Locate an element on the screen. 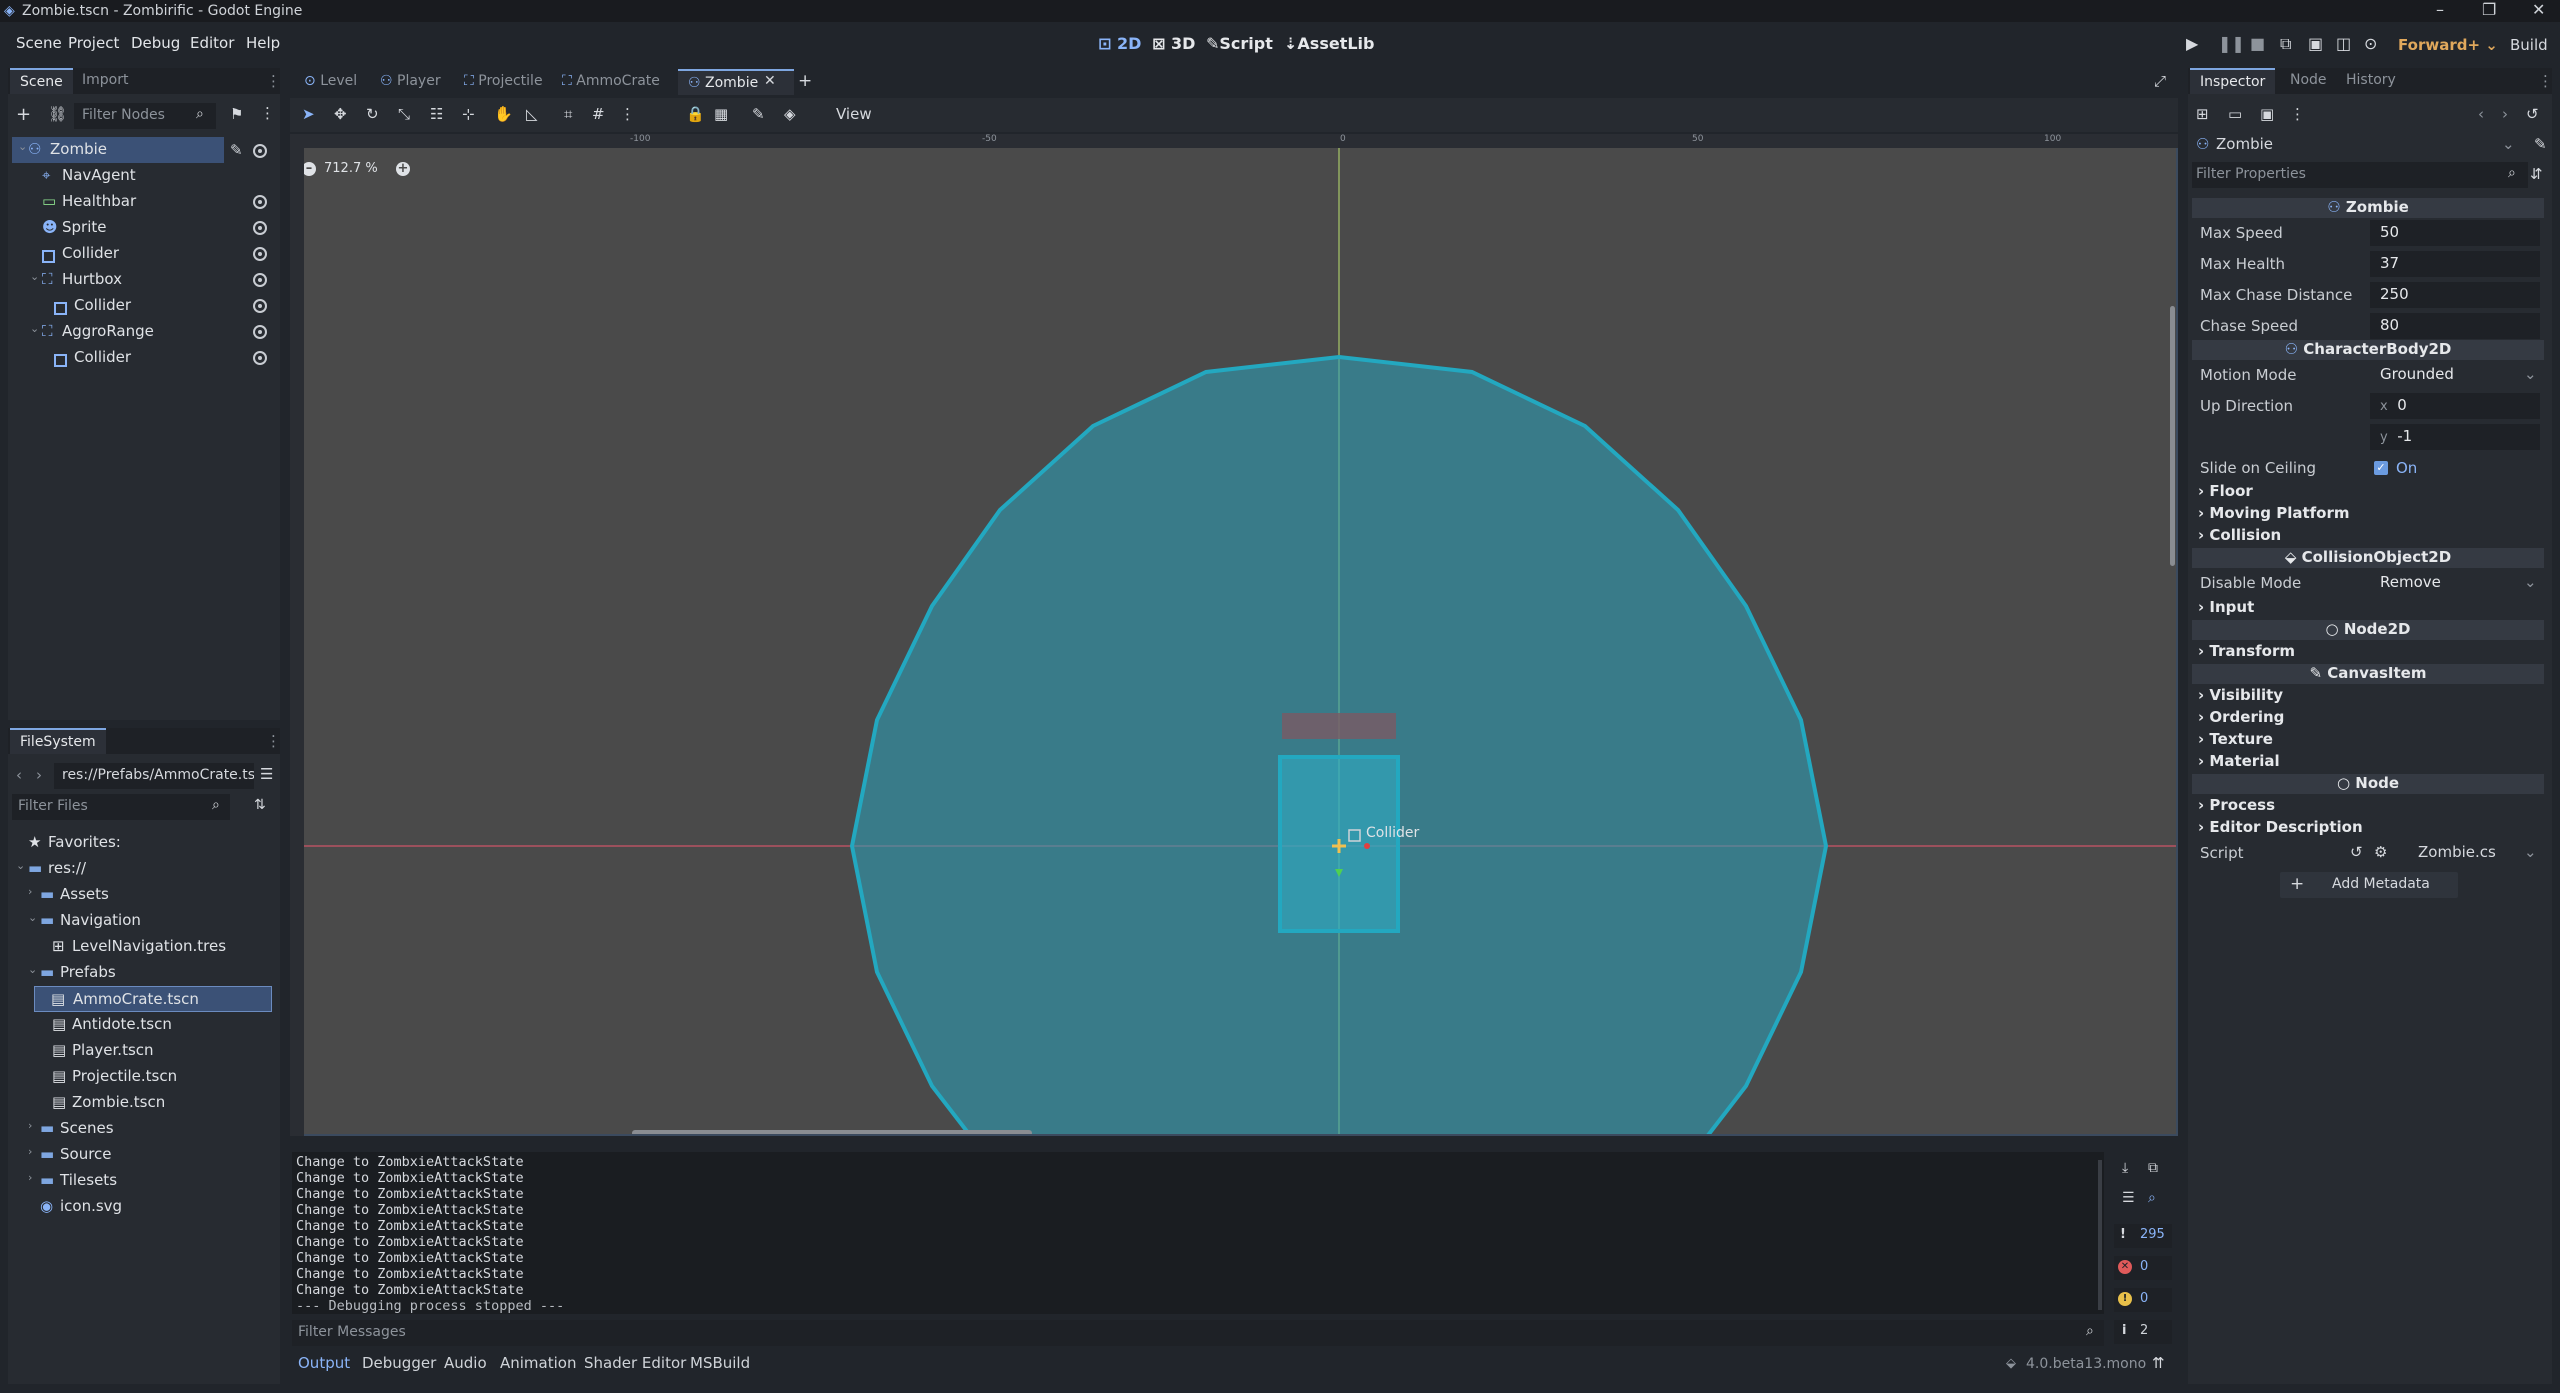 This screenshot has width=2560, height=1393. pan-tool-icon: ✋ is located at coordinates (503, 114).